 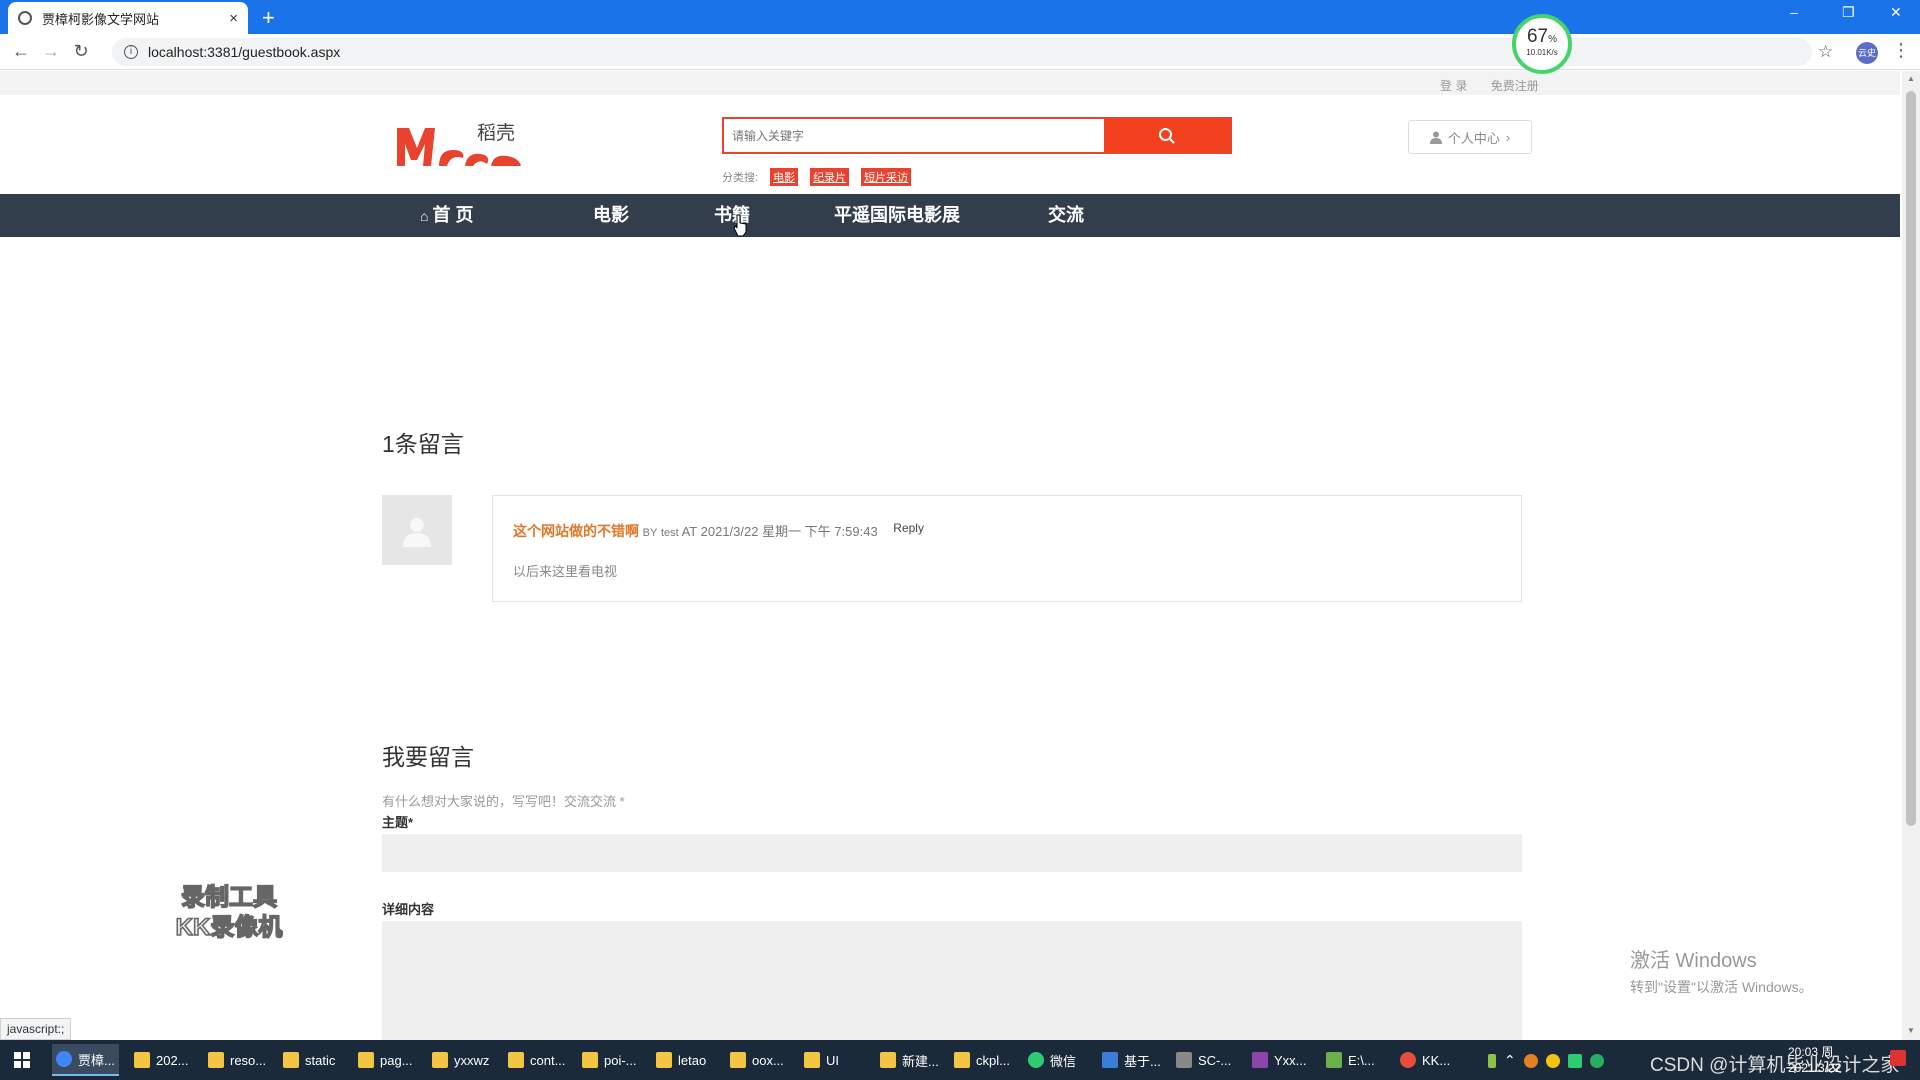 What do you see at coordinates (268, 18) in the screenshot?
I see `new-tab-button: +` at bounding box center [268, 18].